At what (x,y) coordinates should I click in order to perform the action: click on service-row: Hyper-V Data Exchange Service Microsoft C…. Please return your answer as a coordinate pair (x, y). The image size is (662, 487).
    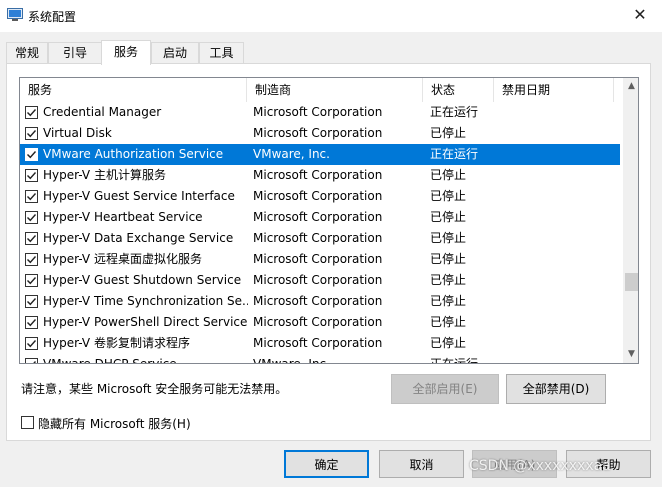
    Looking at the image, I should click on (320, 238).